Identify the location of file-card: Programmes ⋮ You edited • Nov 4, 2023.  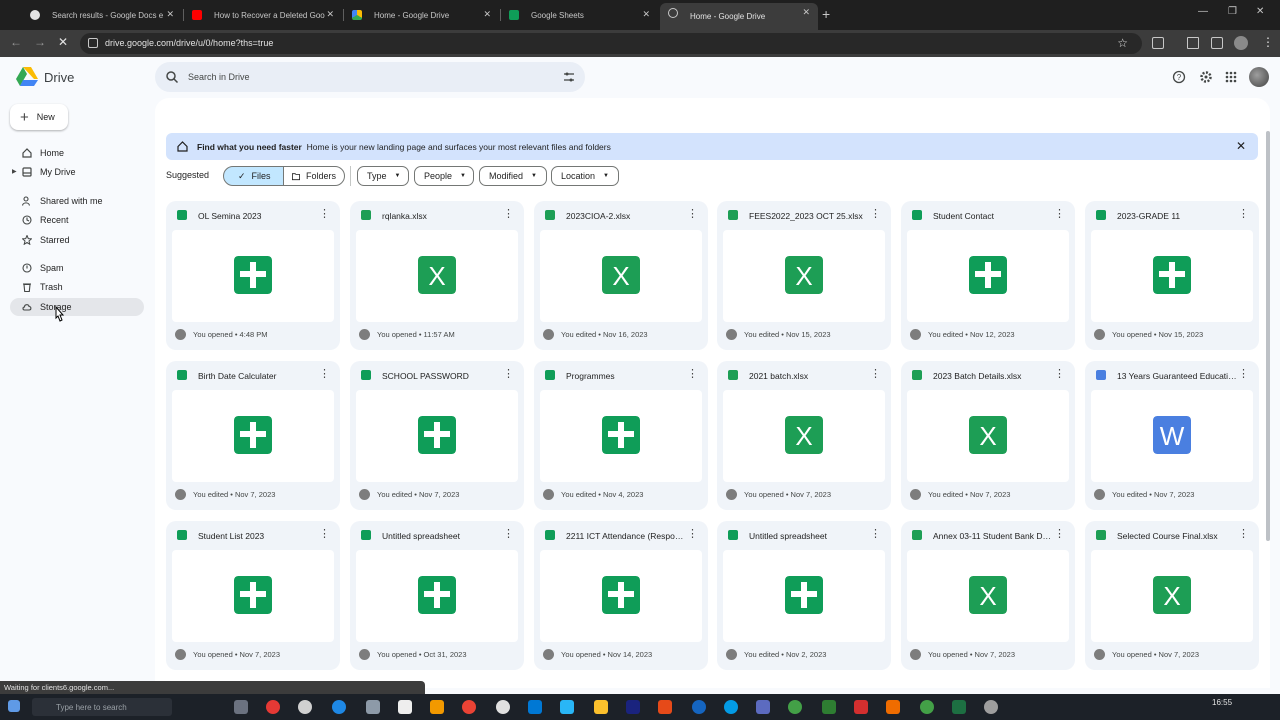
(621, 435).